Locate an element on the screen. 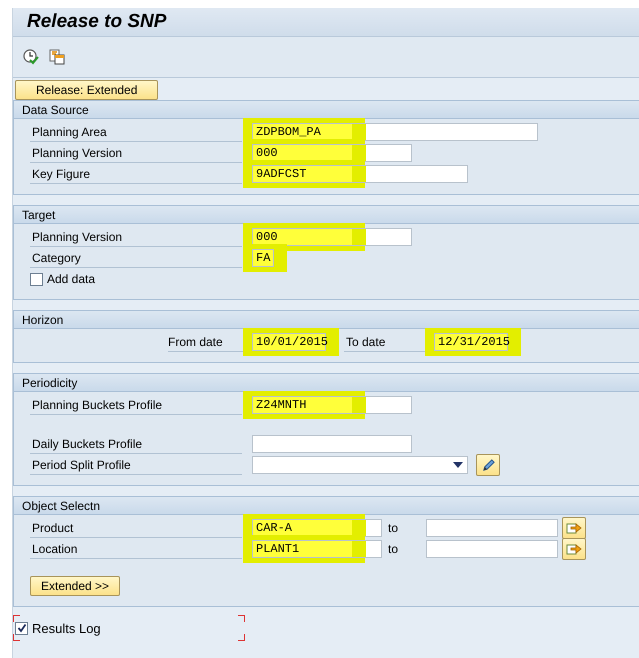 This screenshot has height=658, width=639. input-field: Z24MNTH is located at coordinates (332, 405).